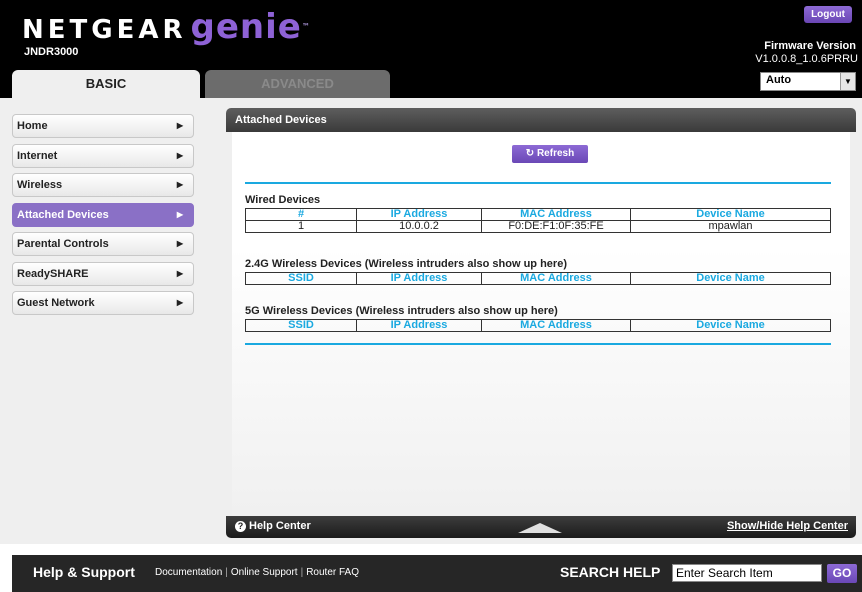 This screenshot has width=862, height=592. Describe the element at coordinates (63, 244) in the screenshot. I see `sidebar-item-label: Parental Controls` at that location.